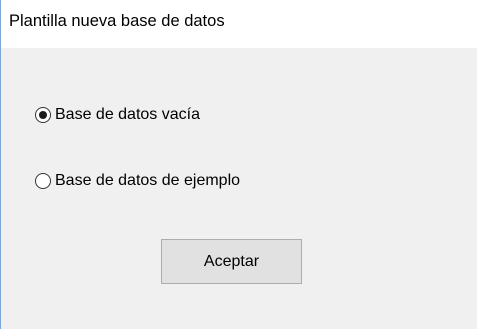 The height and width of the screenshot is (329, 477). What do you see at coordinates (147, 181) in the screenshot?
I see `option-sample-database-label: Base de datos de ejemplo` at bounding box center [147, 181].